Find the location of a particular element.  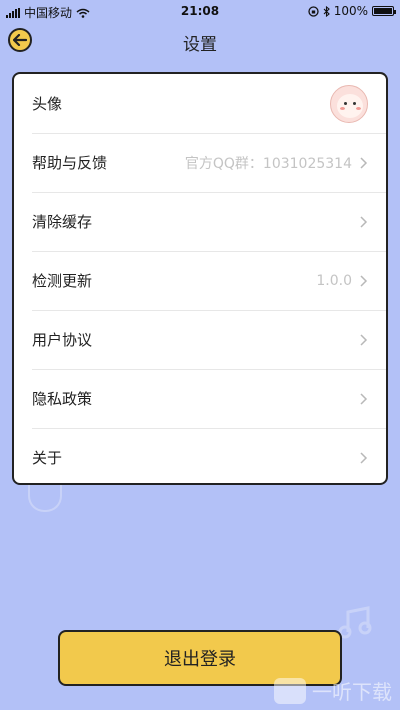

settings-row-privacy-policy: 隐私政策 is located at coordinates (200, 398).